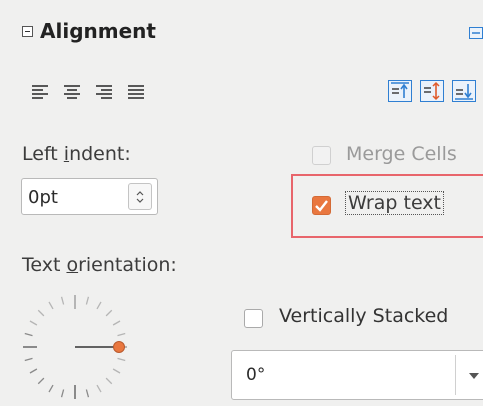 Image resolution: width=483 pixels, height=406 pixels. What do you see at coordinates (40, 92) in the screenshot?
I see `align-left-icon` at bounding box center [40, 92].